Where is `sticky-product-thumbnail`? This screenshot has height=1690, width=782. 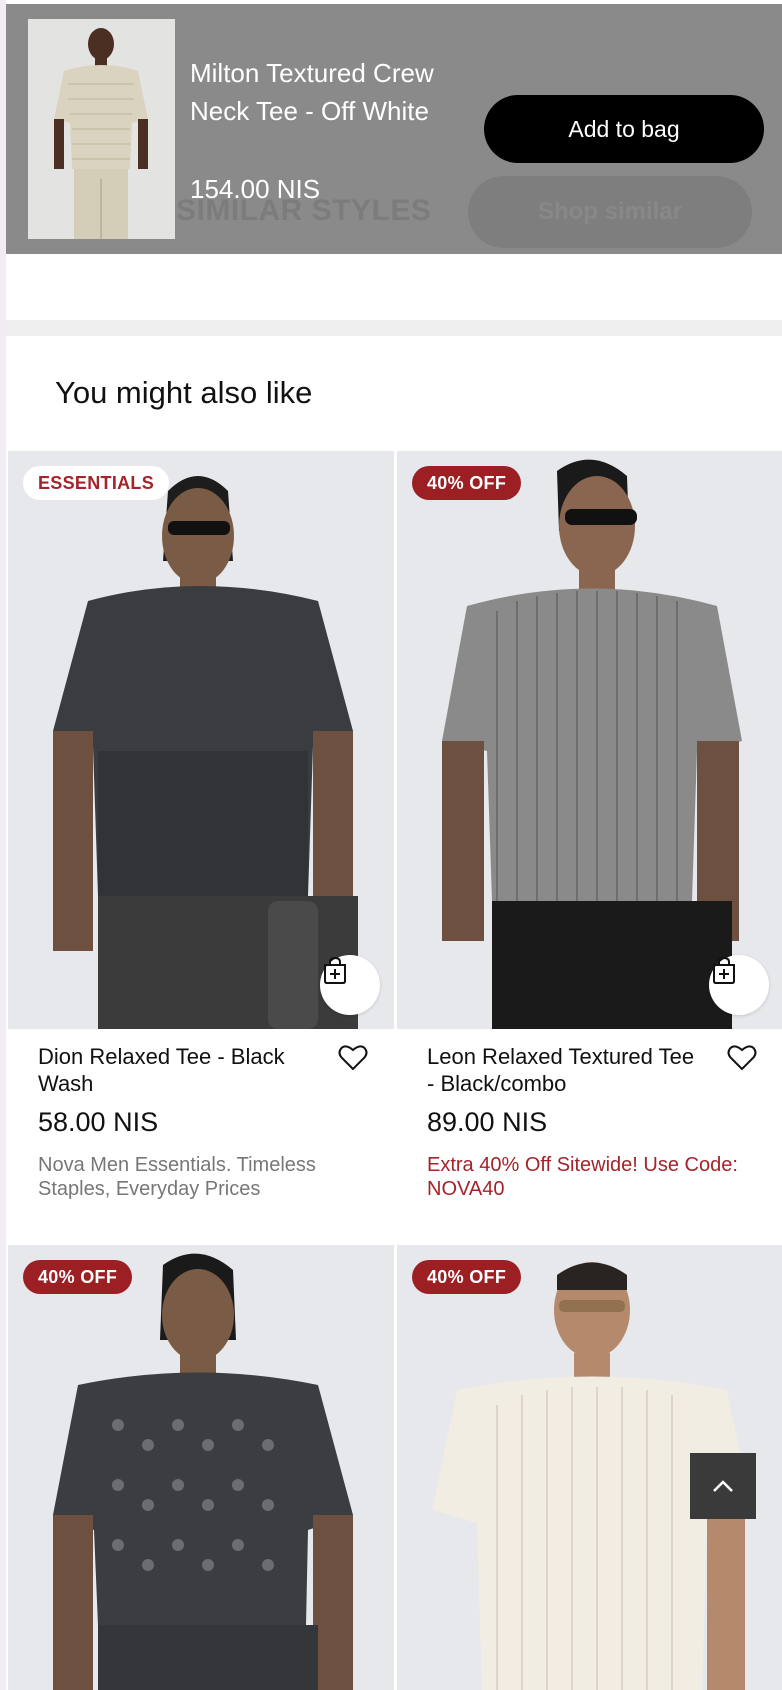
sticky-product-thumbnail is located at coordinates (101, 129).